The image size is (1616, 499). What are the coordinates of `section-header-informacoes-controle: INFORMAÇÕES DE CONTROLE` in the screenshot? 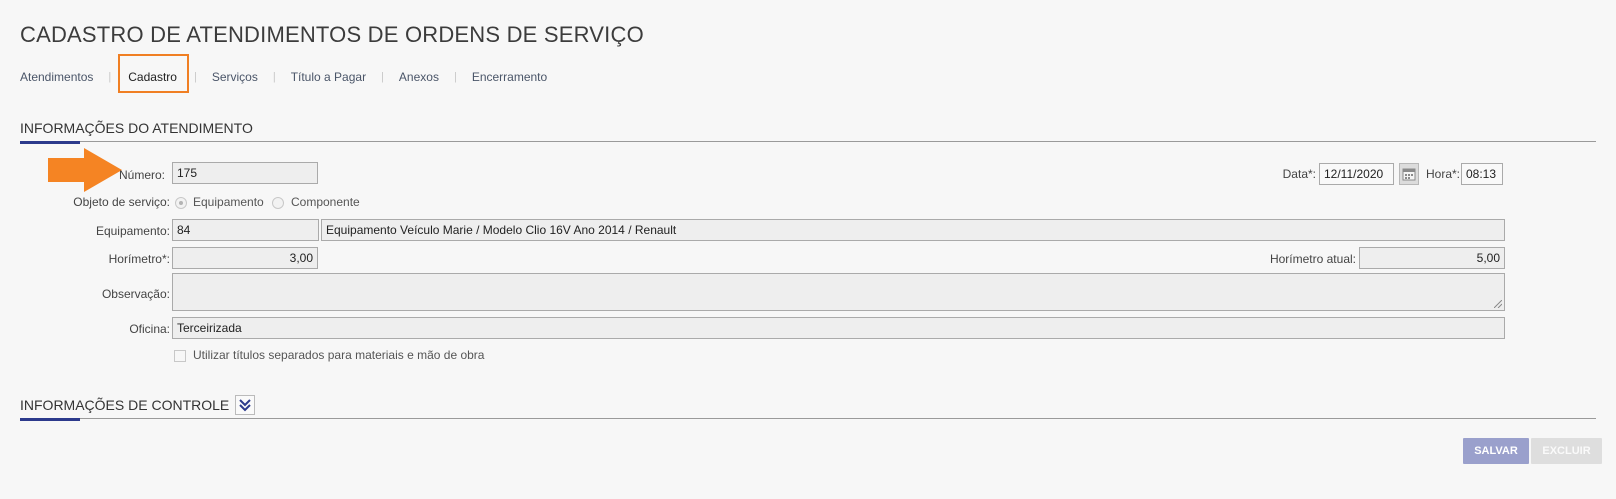 It's located at (808, 409).